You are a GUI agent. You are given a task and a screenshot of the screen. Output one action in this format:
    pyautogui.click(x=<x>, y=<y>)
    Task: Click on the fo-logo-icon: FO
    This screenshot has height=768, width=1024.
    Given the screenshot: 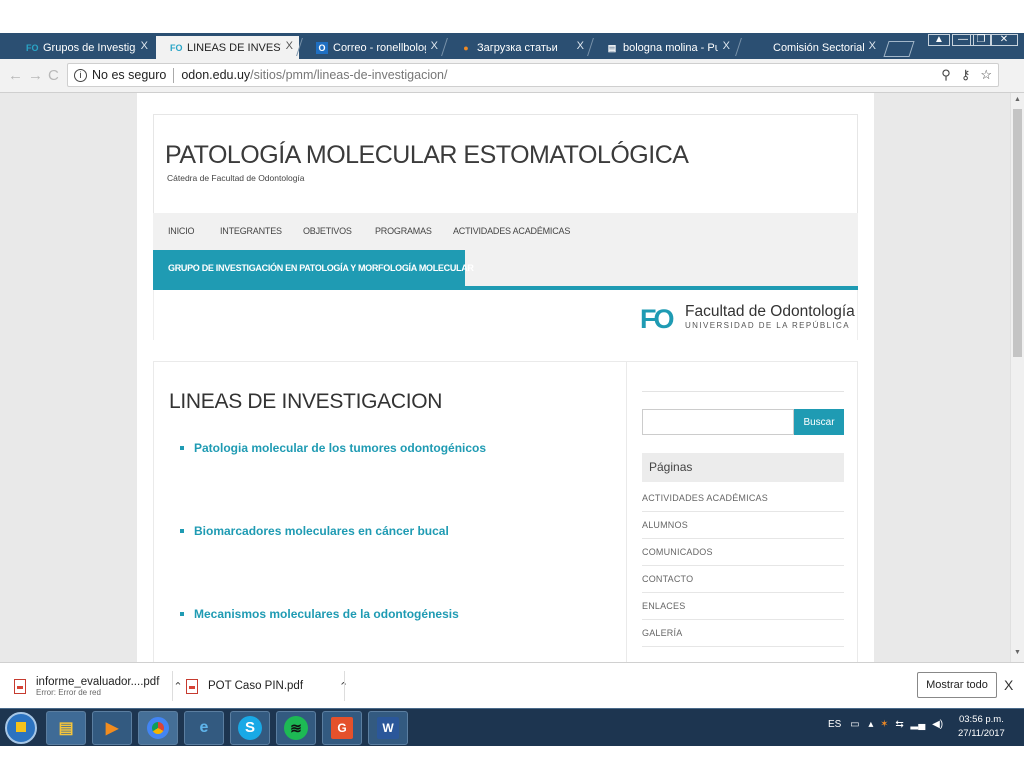 What is the action you would take?
    pyautogui.click(x=657, y=319)
    